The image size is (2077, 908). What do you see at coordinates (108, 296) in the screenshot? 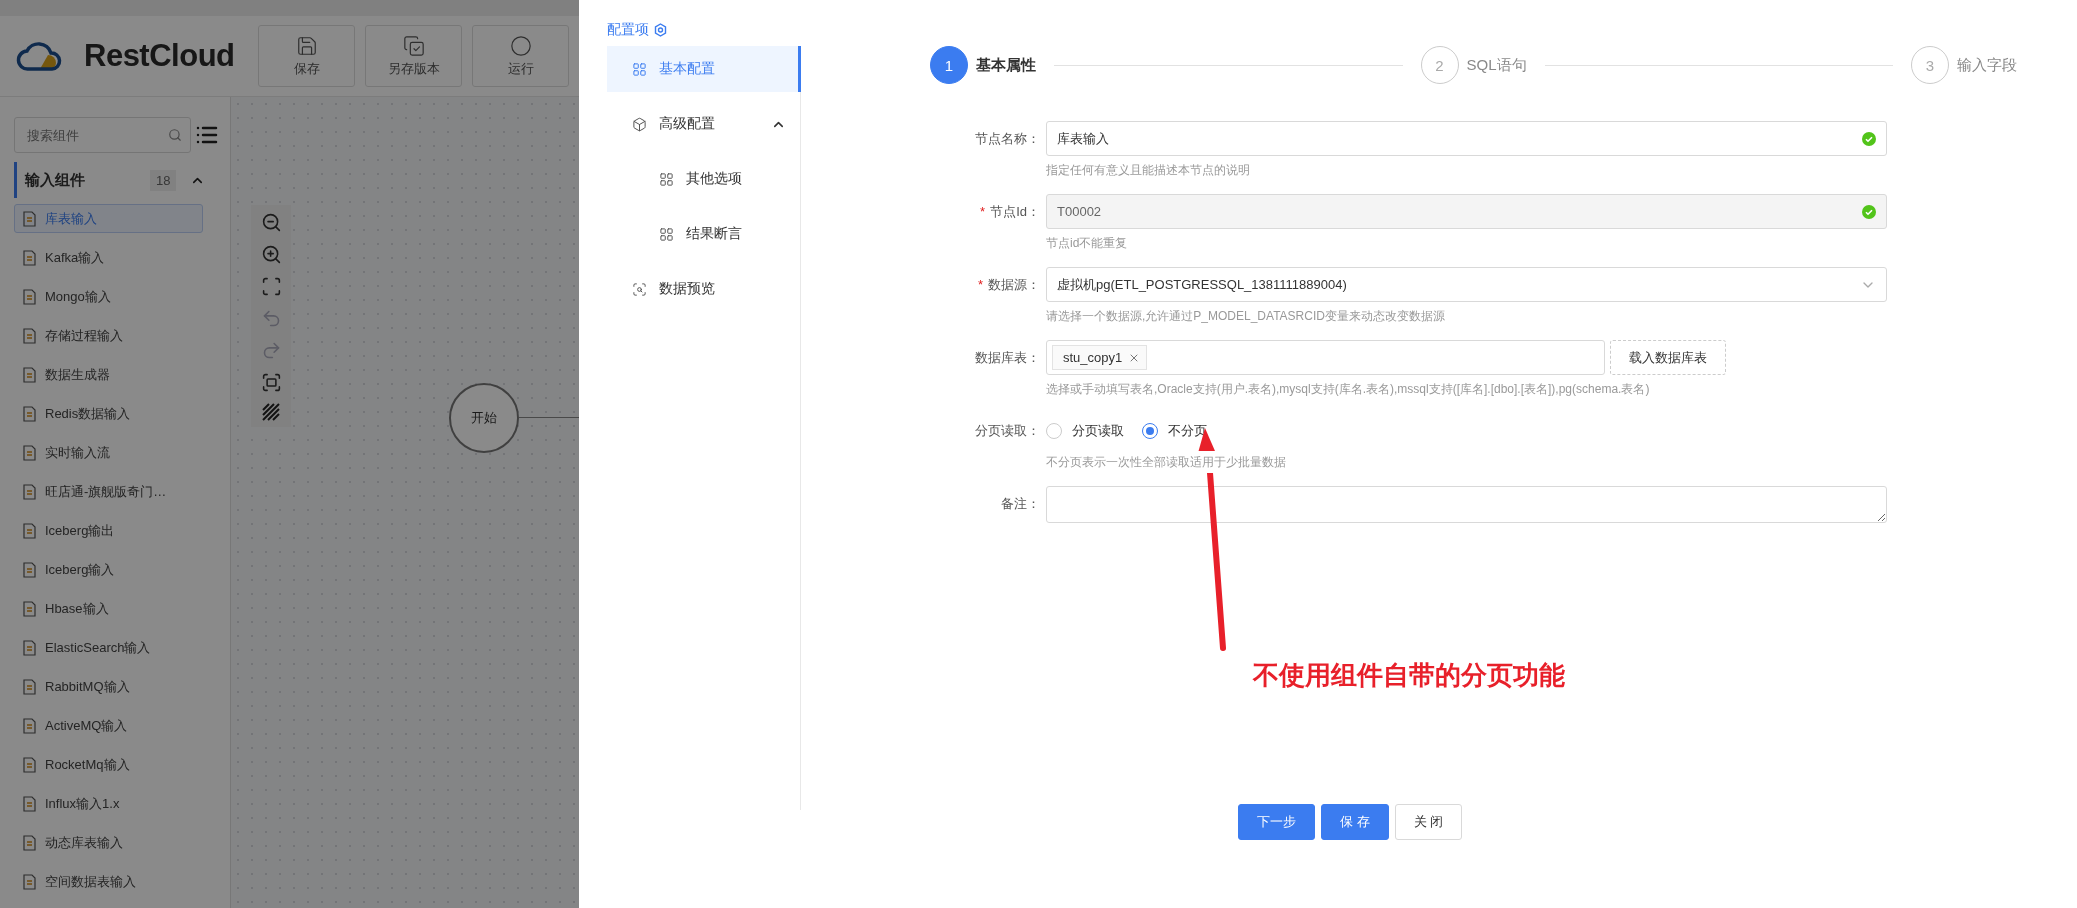
I see `component-item: Mongo输入` at bounding box center [108, 296].